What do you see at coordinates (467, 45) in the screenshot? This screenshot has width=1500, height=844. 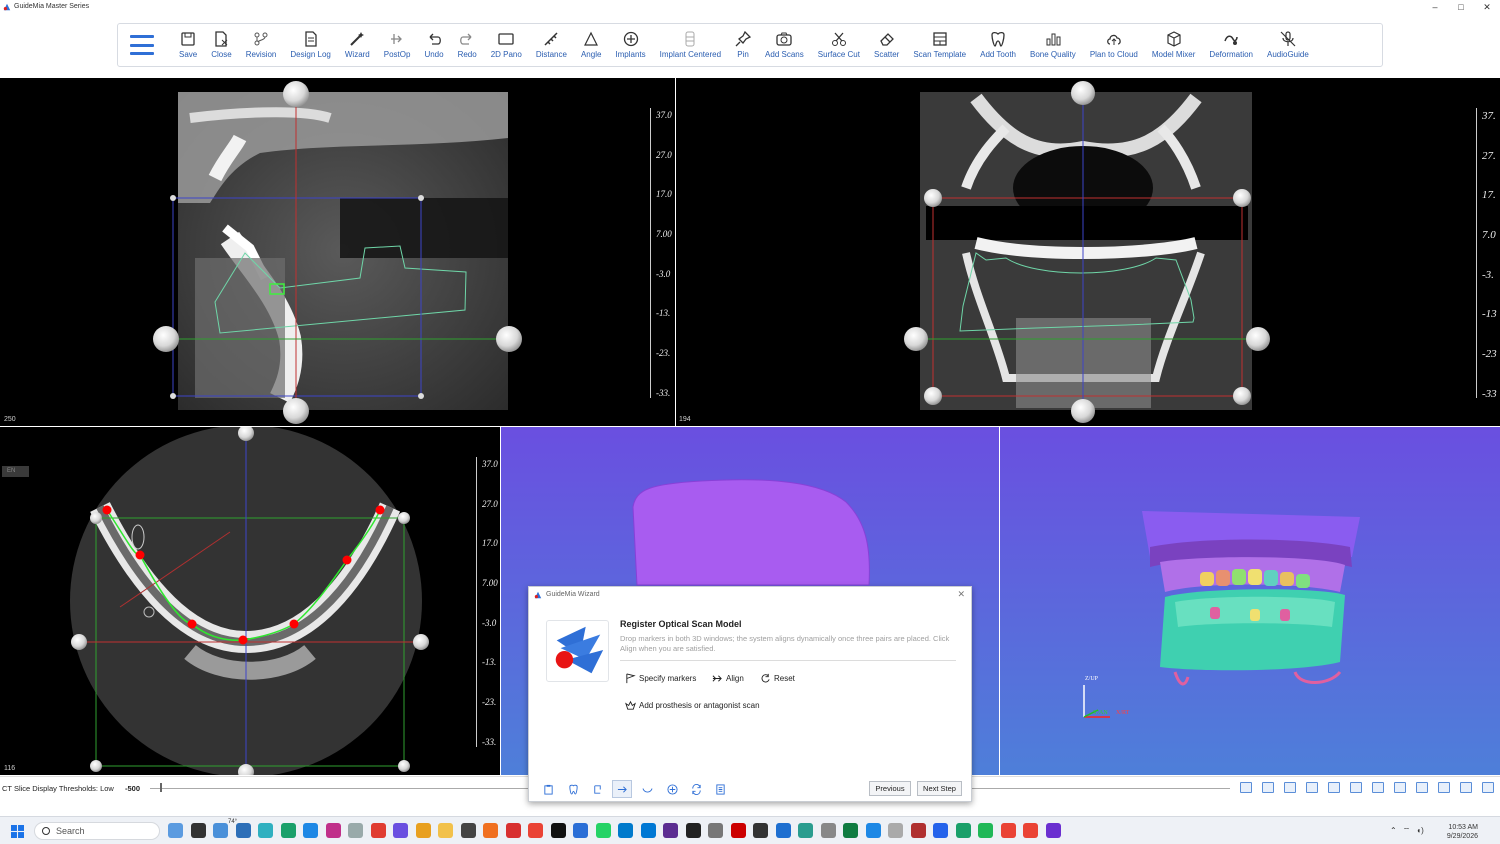 I see `toolbar-redo-button: Redo` at bounding box center [467, 45].